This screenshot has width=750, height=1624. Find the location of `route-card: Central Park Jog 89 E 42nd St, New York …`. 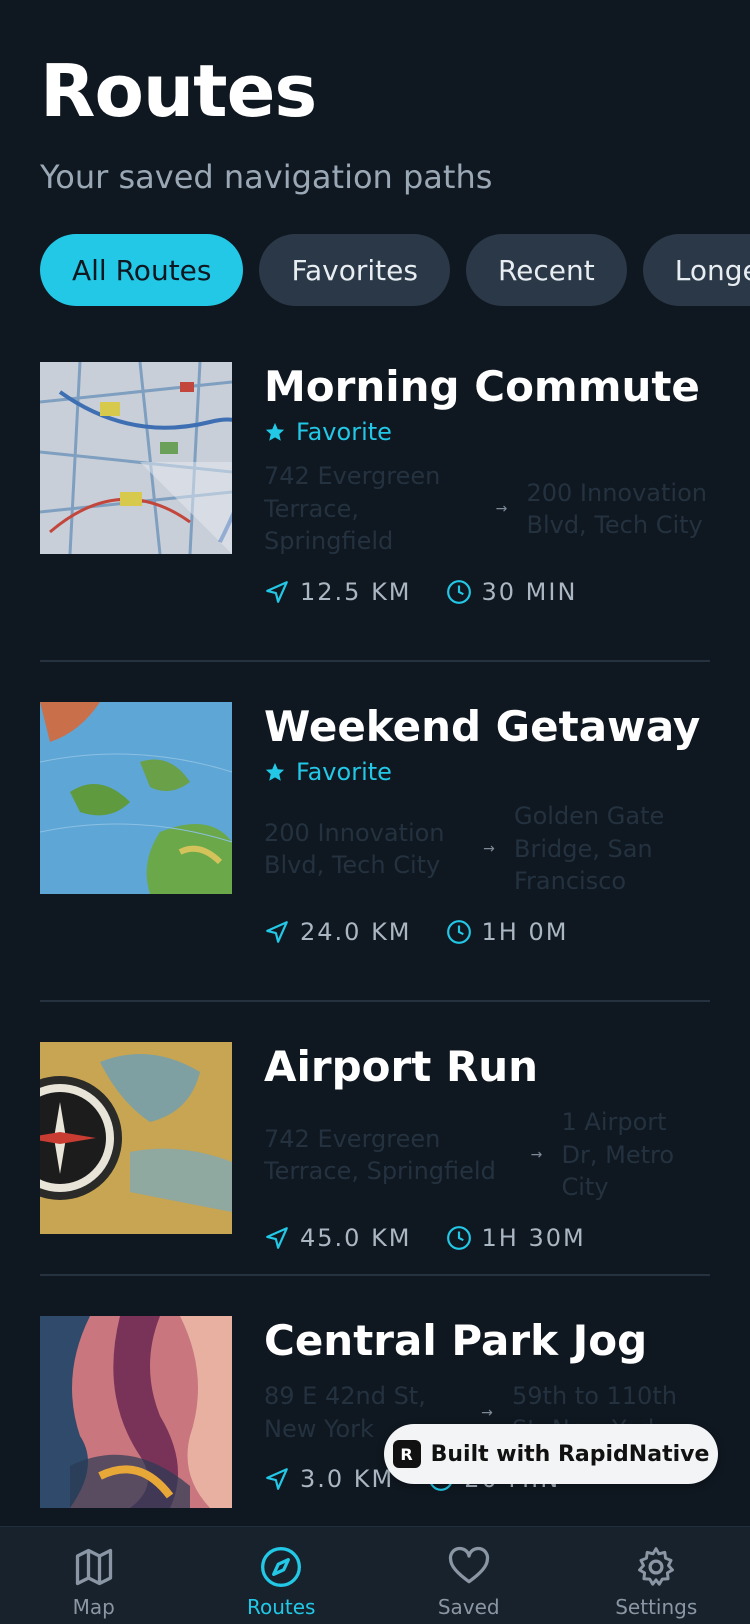

route-card: Central Park Jog 89 E 42nd St, New York … is located at coordinates (375, 1416).